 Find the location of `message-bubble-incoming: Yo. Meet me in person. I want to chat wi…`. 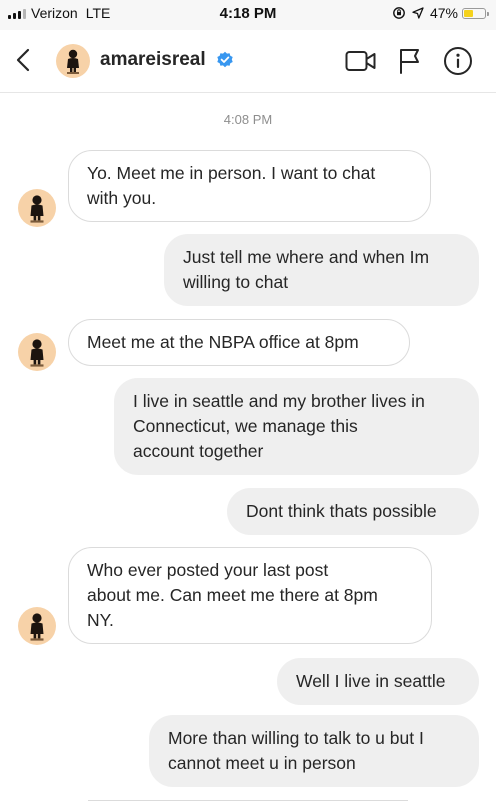

message-bubble-incoming: Yo. Meet me in person. I want to chat wi… is located at coordinates (249, 186).